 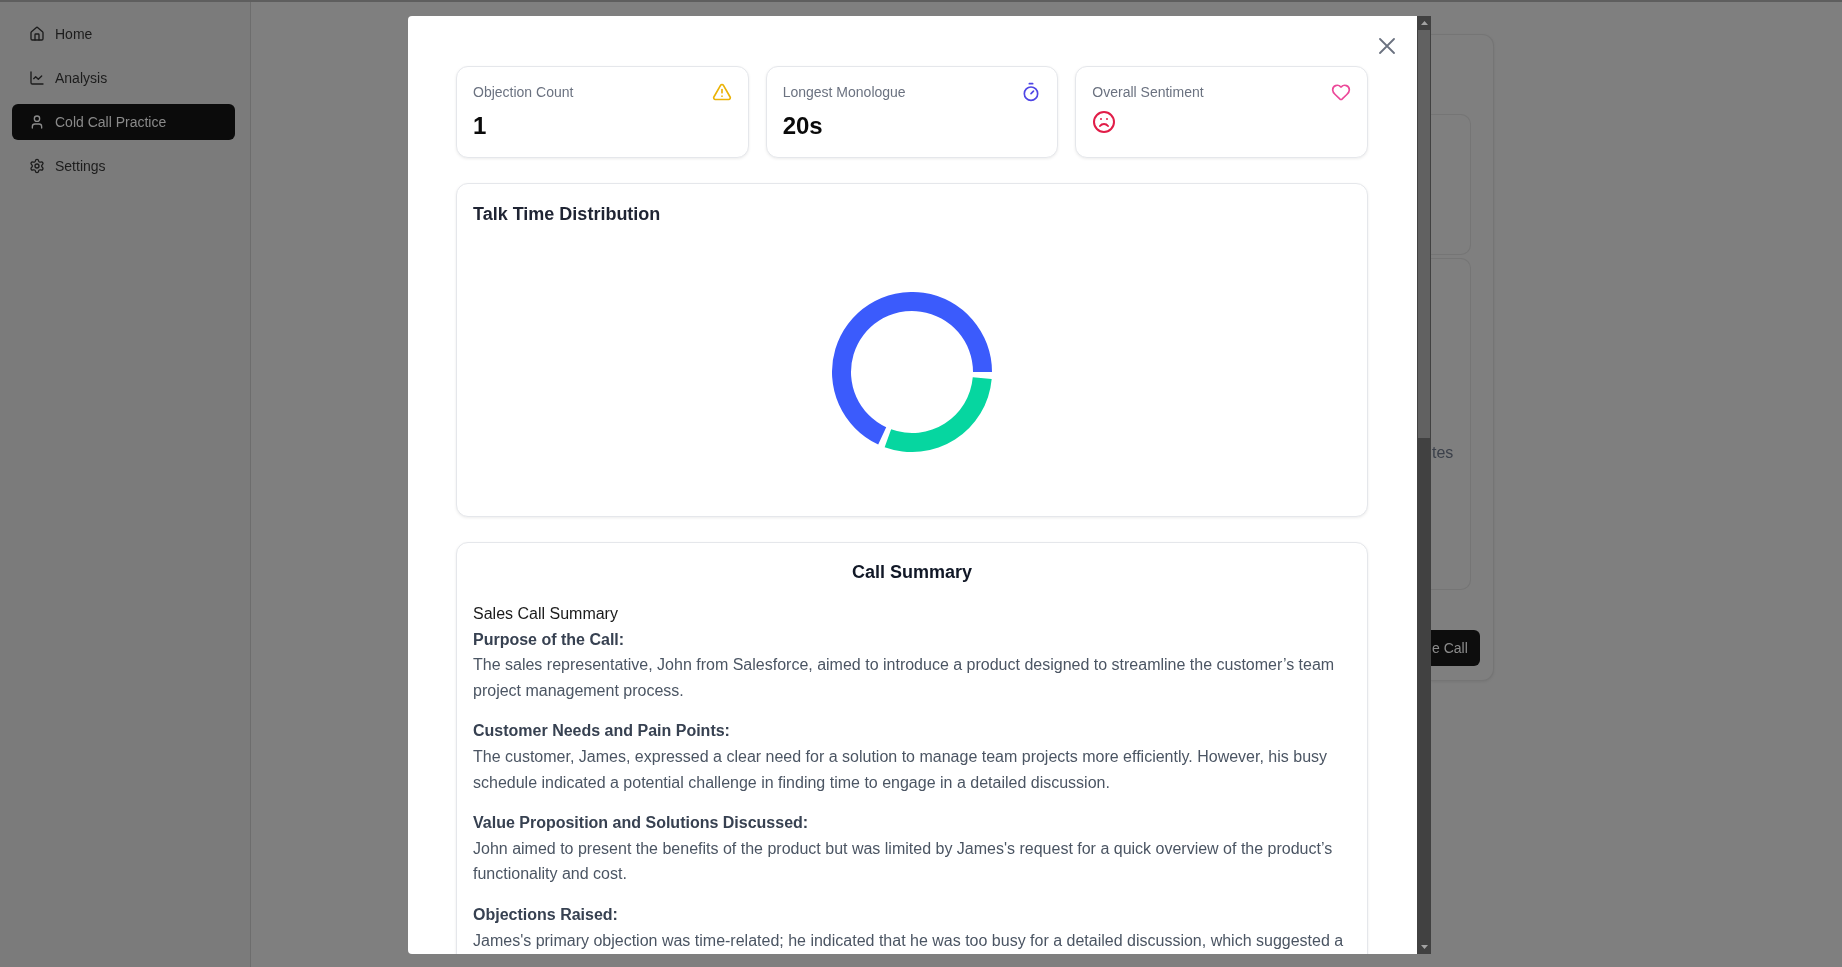 I want to click on metric-label: Longest Monologue, so click(x=844, y=92).